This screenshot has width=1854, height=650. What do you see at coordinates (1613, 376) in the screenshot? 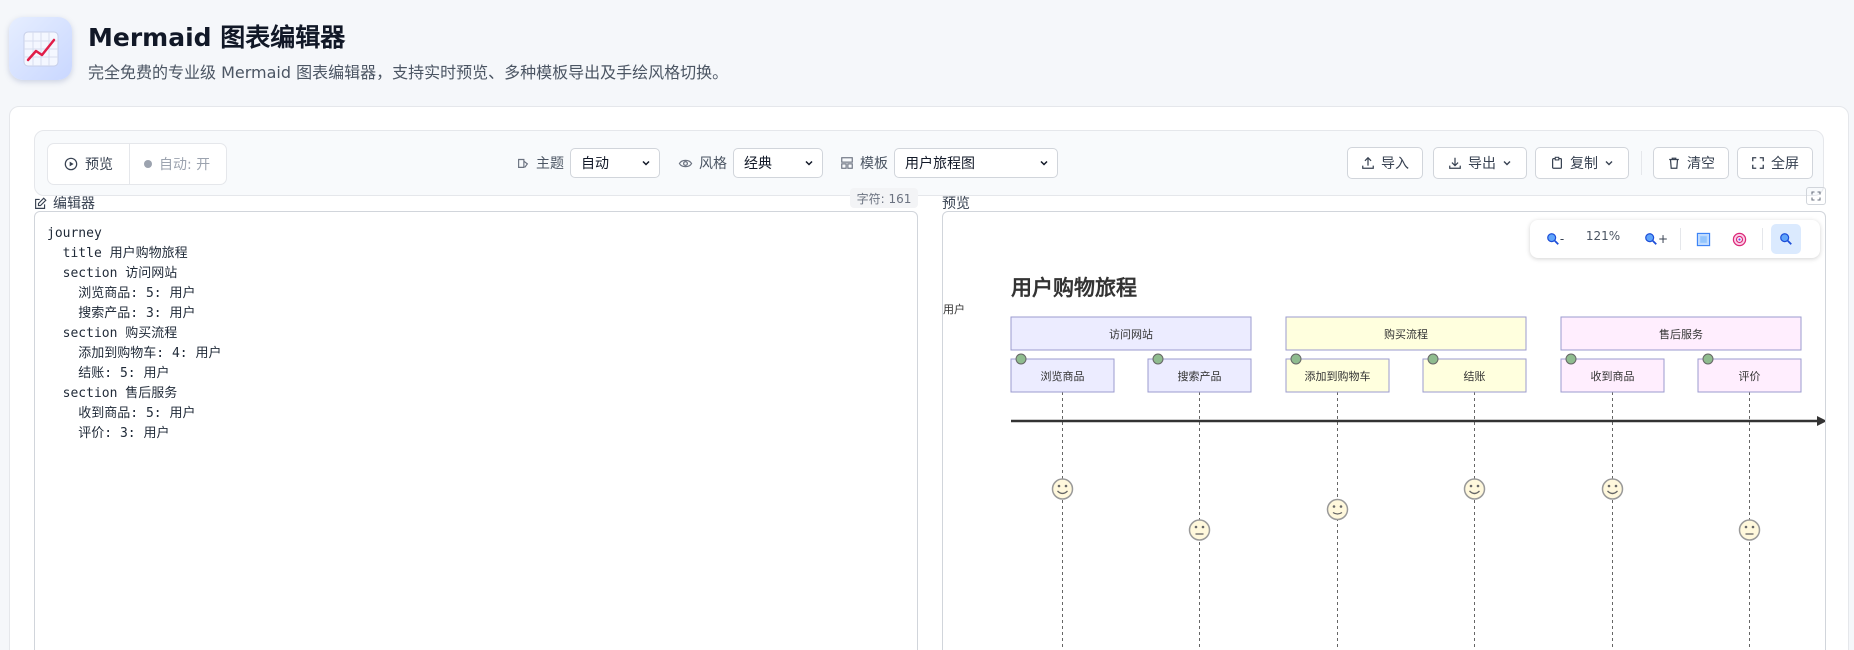
I see `task-label: 收到商品` at bounding box center [1613, 376].